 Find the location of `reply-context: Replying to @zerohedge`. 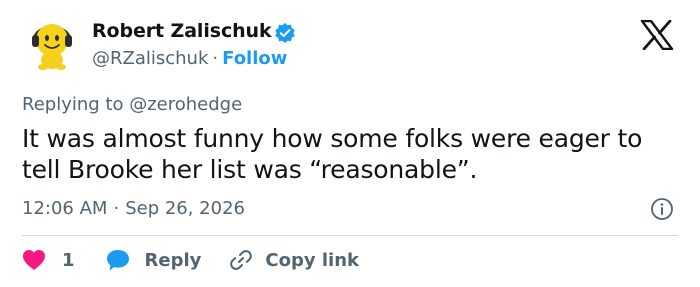

reply-context: Replying to @zerohedge is located at coordinates (132, 104).